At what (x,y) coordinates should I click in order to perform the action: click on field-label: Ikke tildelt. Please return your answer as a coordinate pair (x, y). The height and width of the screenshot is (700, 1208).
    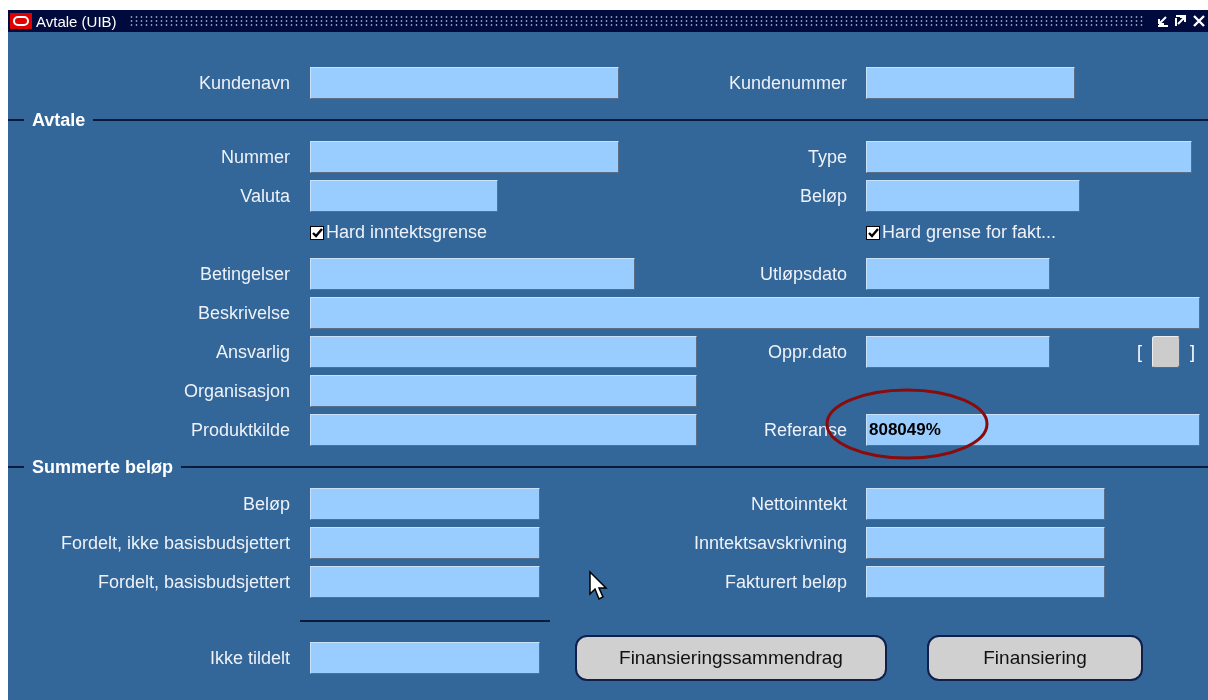
    Looking at the image, I should click on (249, 658).